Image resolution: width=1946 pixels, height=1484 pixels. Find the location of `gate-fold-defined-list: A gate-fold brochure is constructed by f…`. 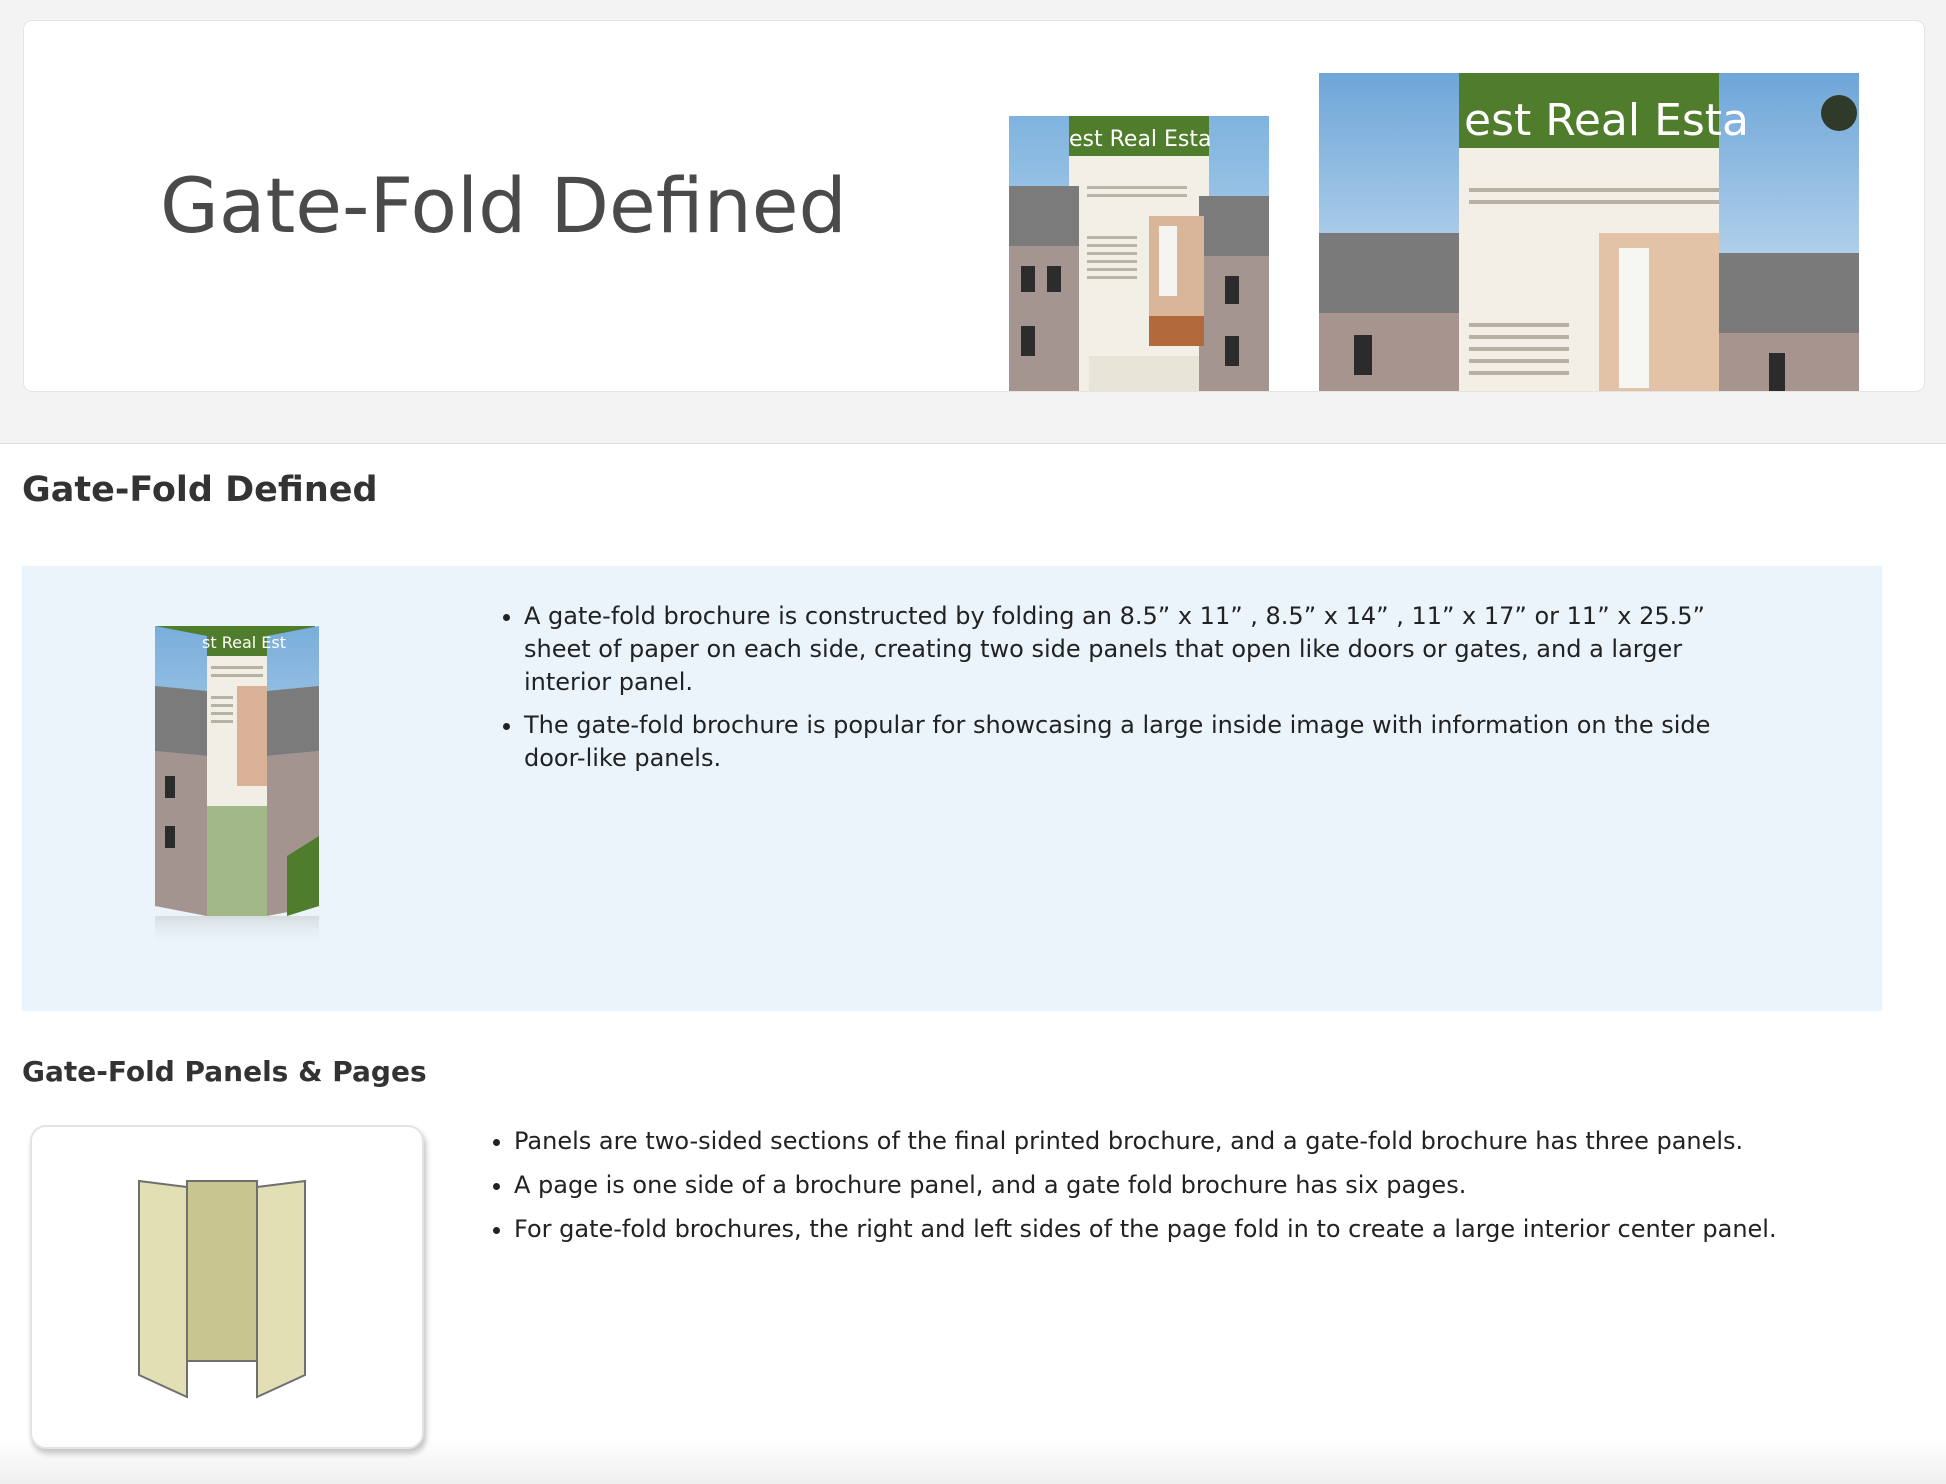

gate-fold-defined-list: A gate-fold brochure is constructed by f… is located at coordinates (1134, 692).